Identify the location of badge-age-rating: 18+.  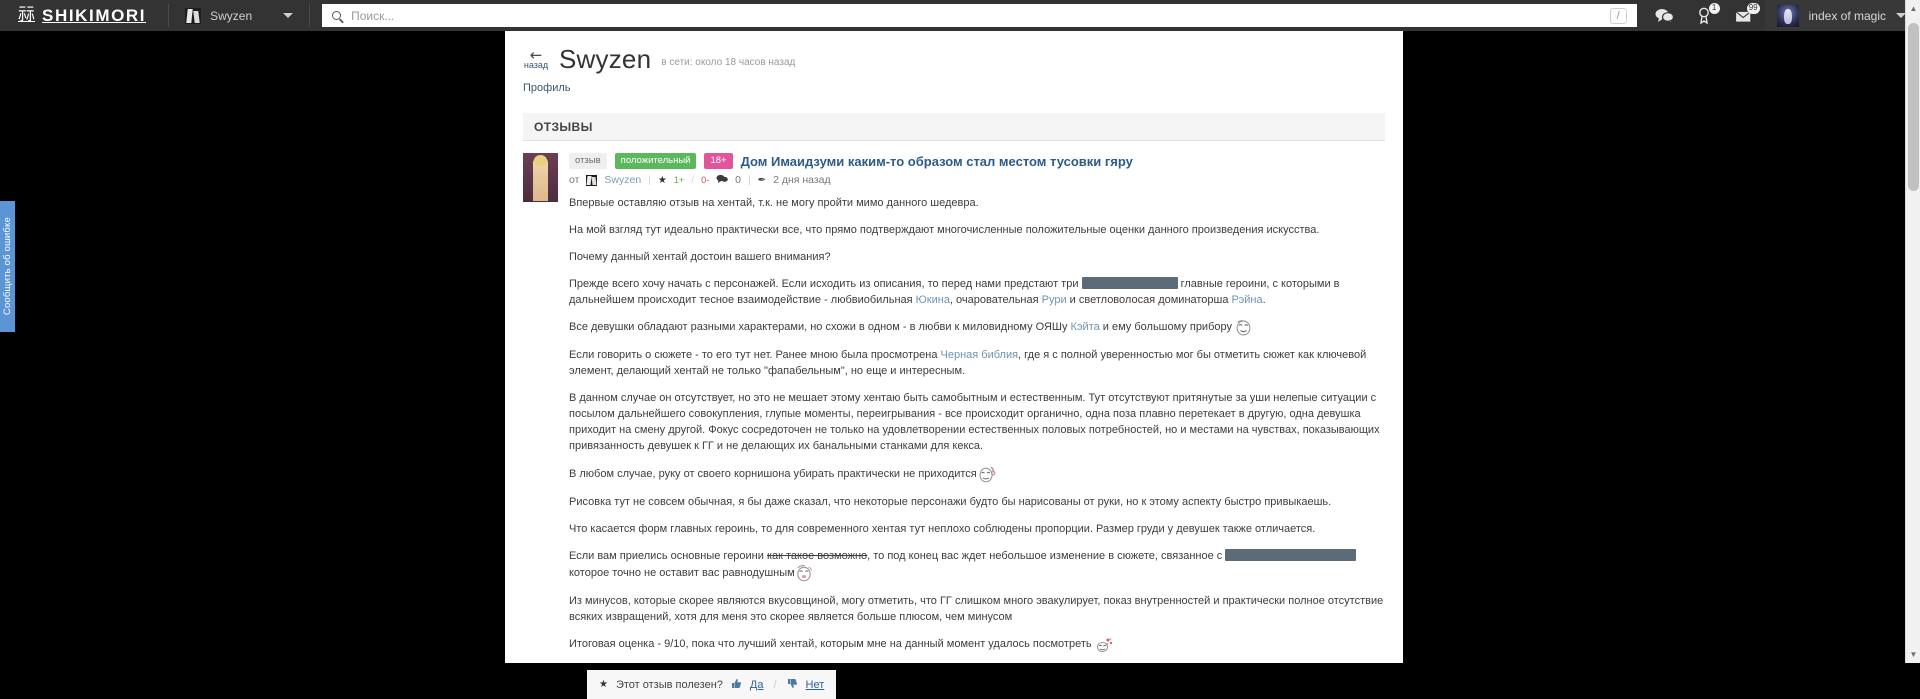
(718, 161).